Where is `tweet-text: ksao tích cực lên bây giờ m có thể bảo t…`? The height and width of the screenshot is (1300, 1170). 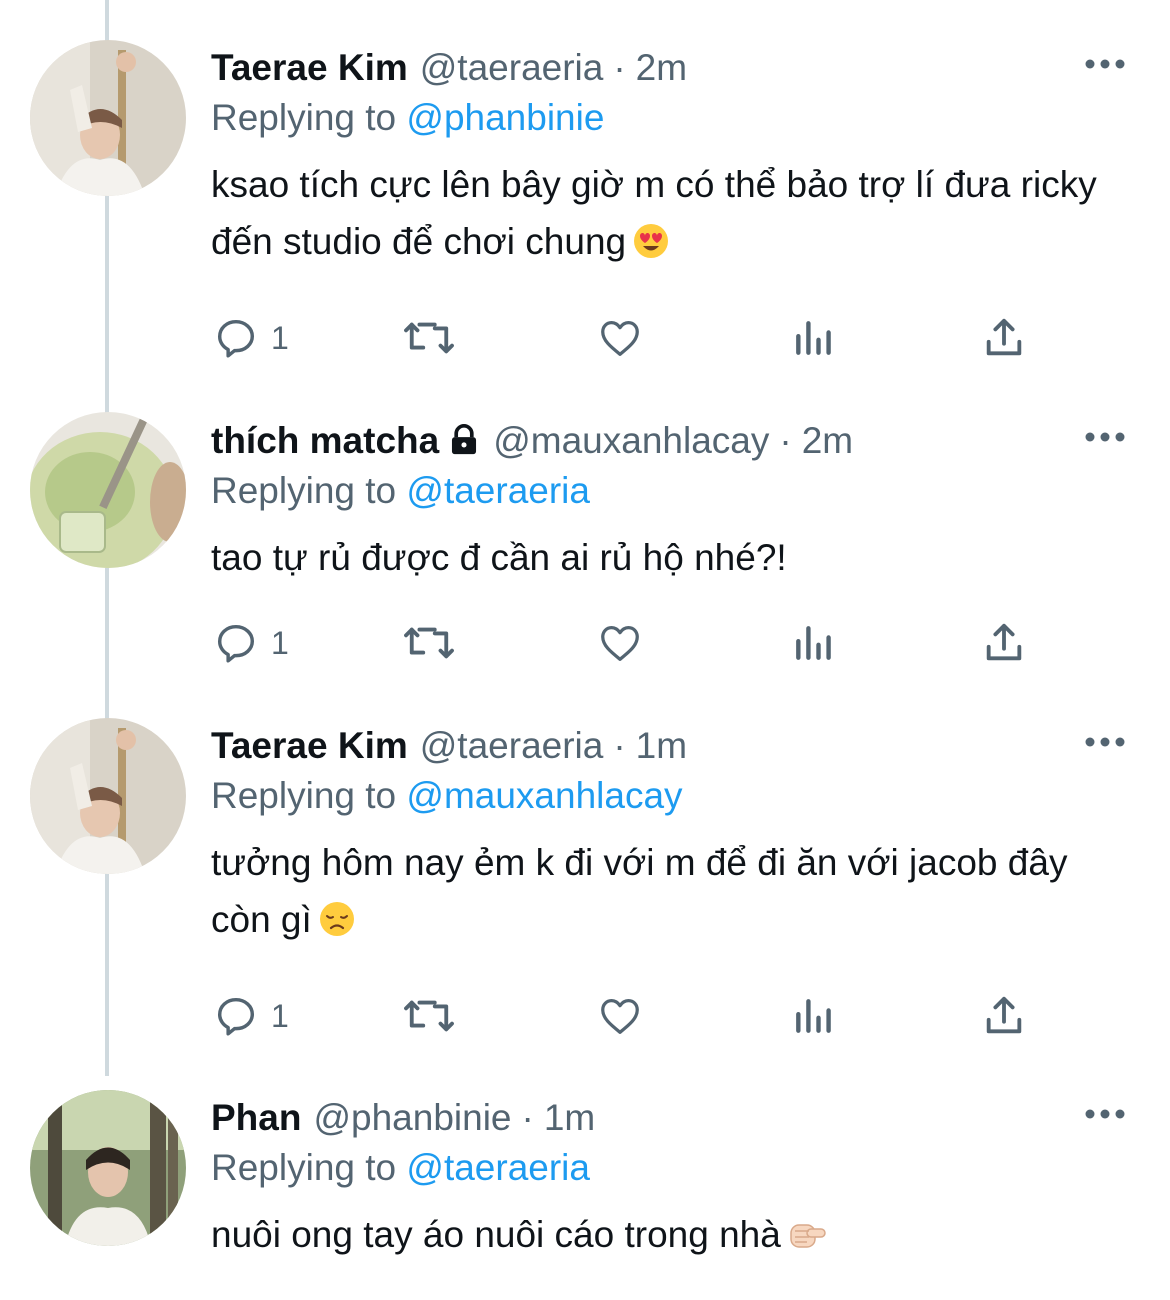
tweet-text: ksao tích cực lên bây giờ m có thể bảo t… is located at coordinates (670, 216).